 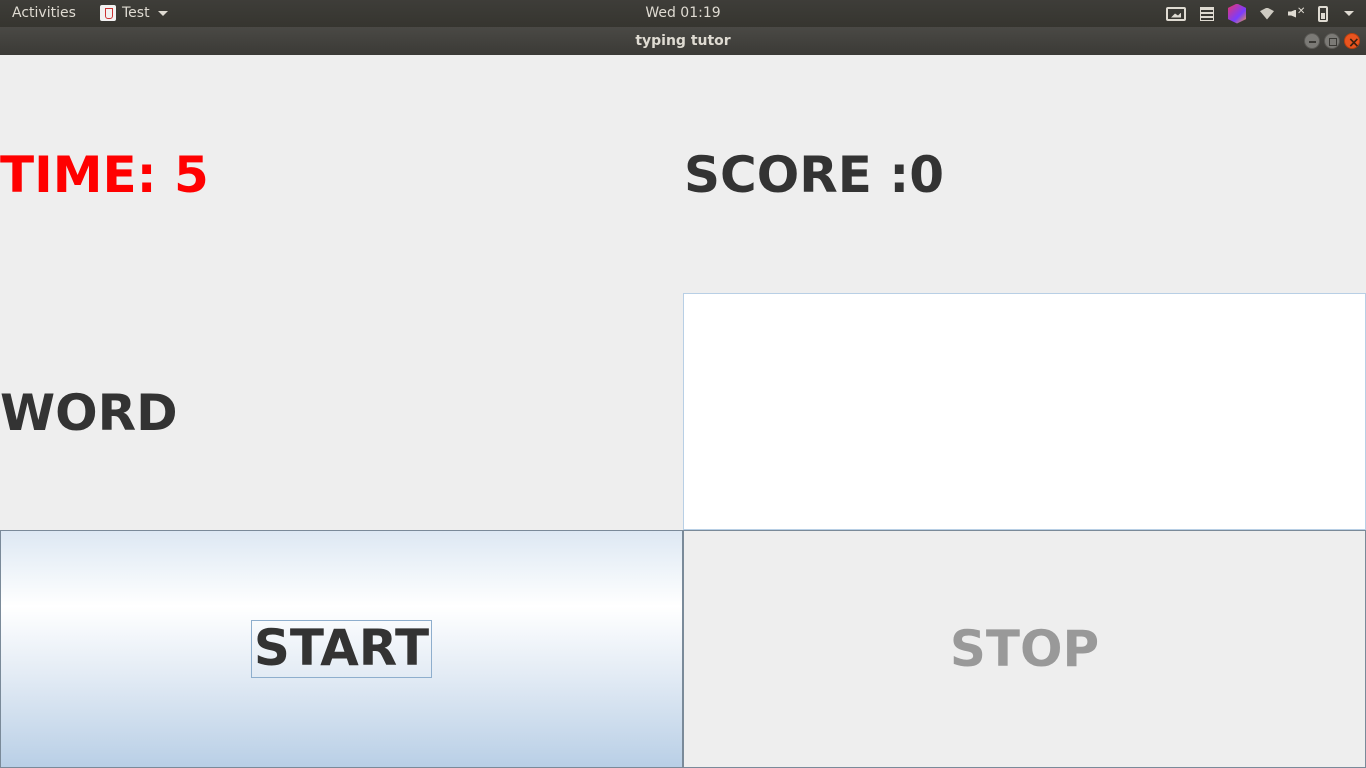 I want to click on time-label: TIME: 5, so click(x=104, y=175).